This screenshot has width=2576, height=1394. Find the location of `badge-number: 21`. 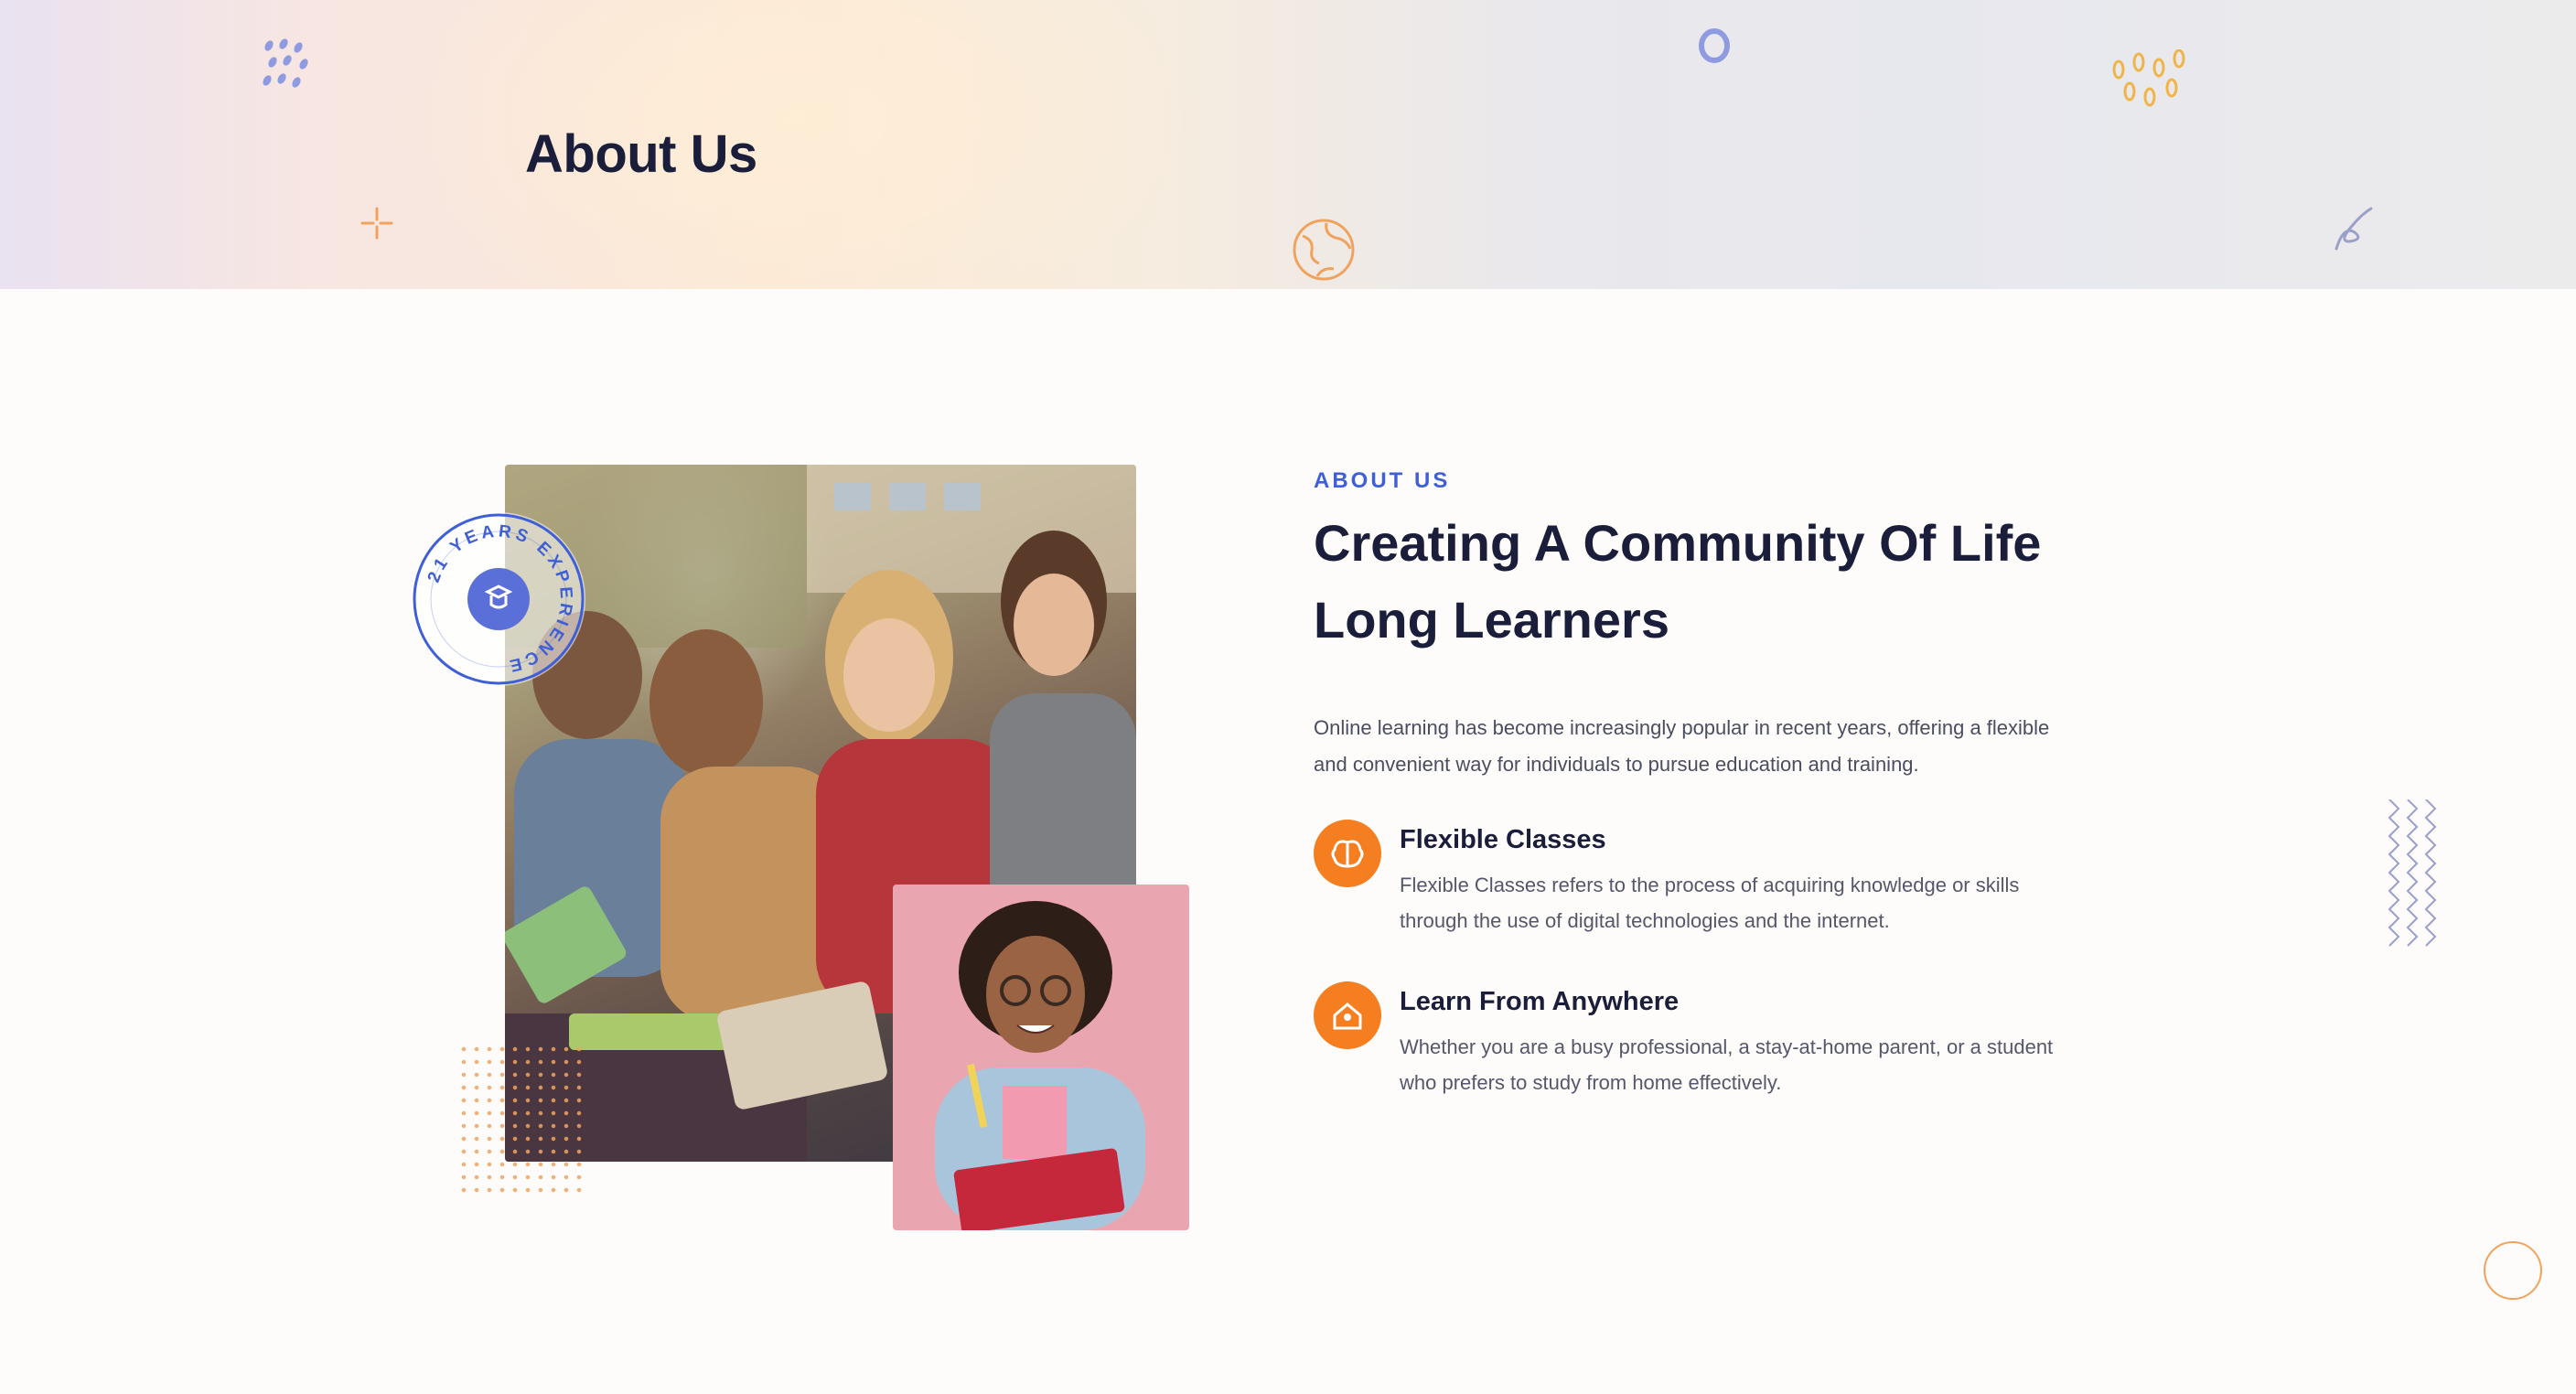

badge-number: 21 is located at coordinates (439, 568).